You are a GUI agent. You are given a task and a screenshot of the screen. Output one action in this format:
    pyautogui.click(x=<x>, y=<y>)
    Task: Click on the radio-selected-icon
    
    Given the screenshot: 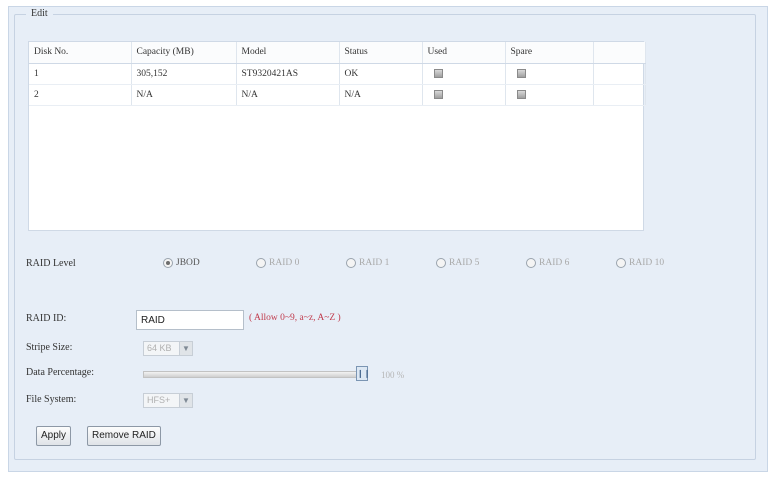 What is the action you would take?
    pyautogui.click(x=168, y=263)
    